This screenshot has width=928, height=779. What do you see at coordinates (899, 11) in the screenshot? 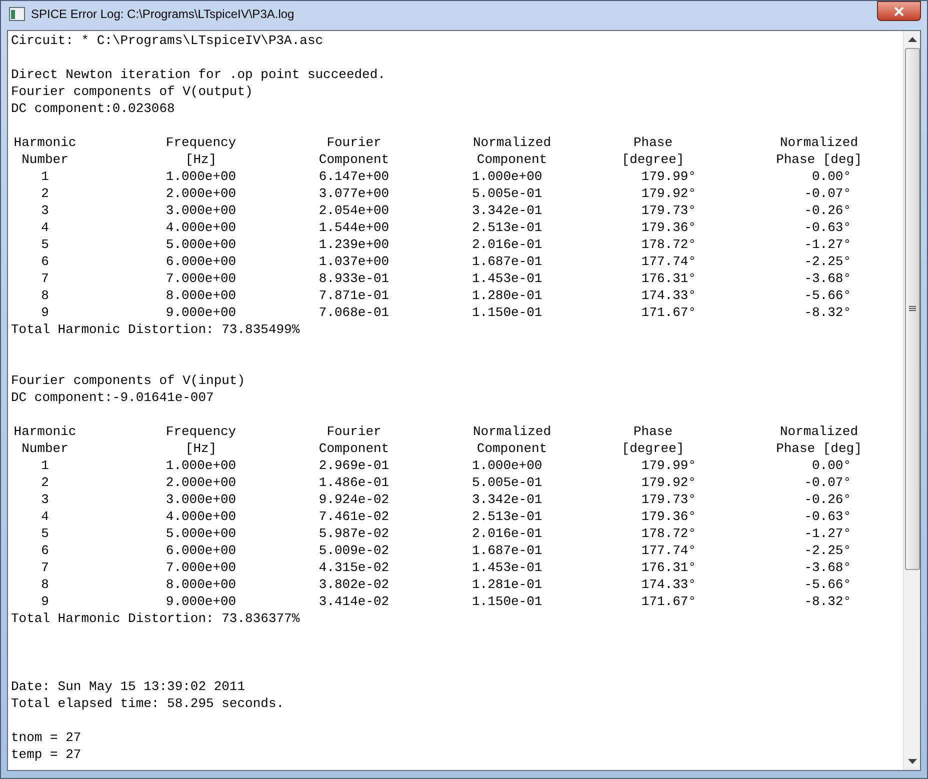
I see `close-button` at bounding box center [899, 11].